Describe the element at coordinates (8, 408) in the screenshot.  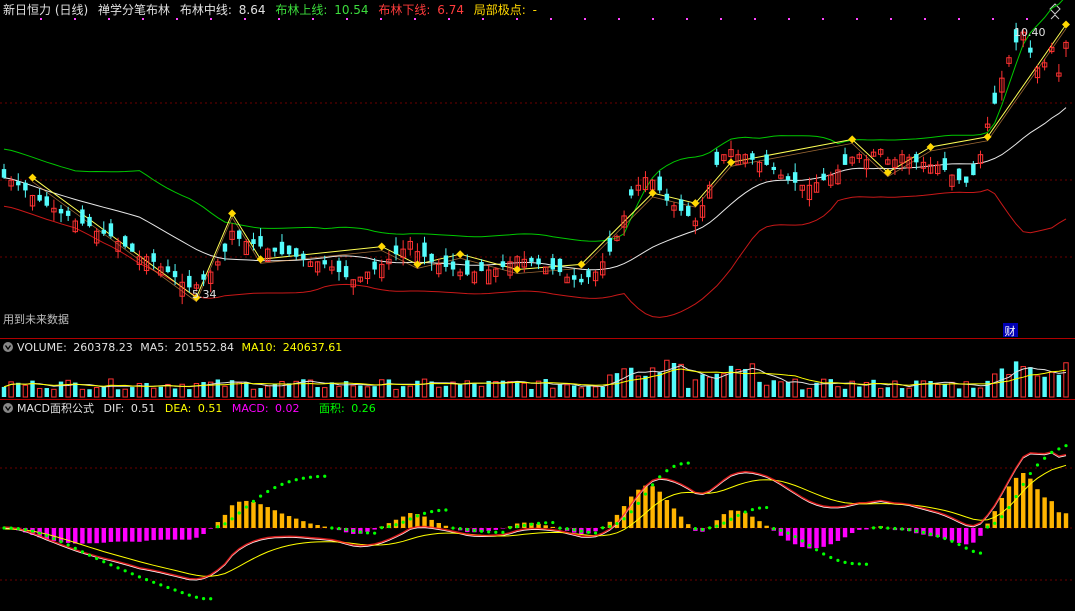
I see `macd-panel-toggle-icon` at that location.